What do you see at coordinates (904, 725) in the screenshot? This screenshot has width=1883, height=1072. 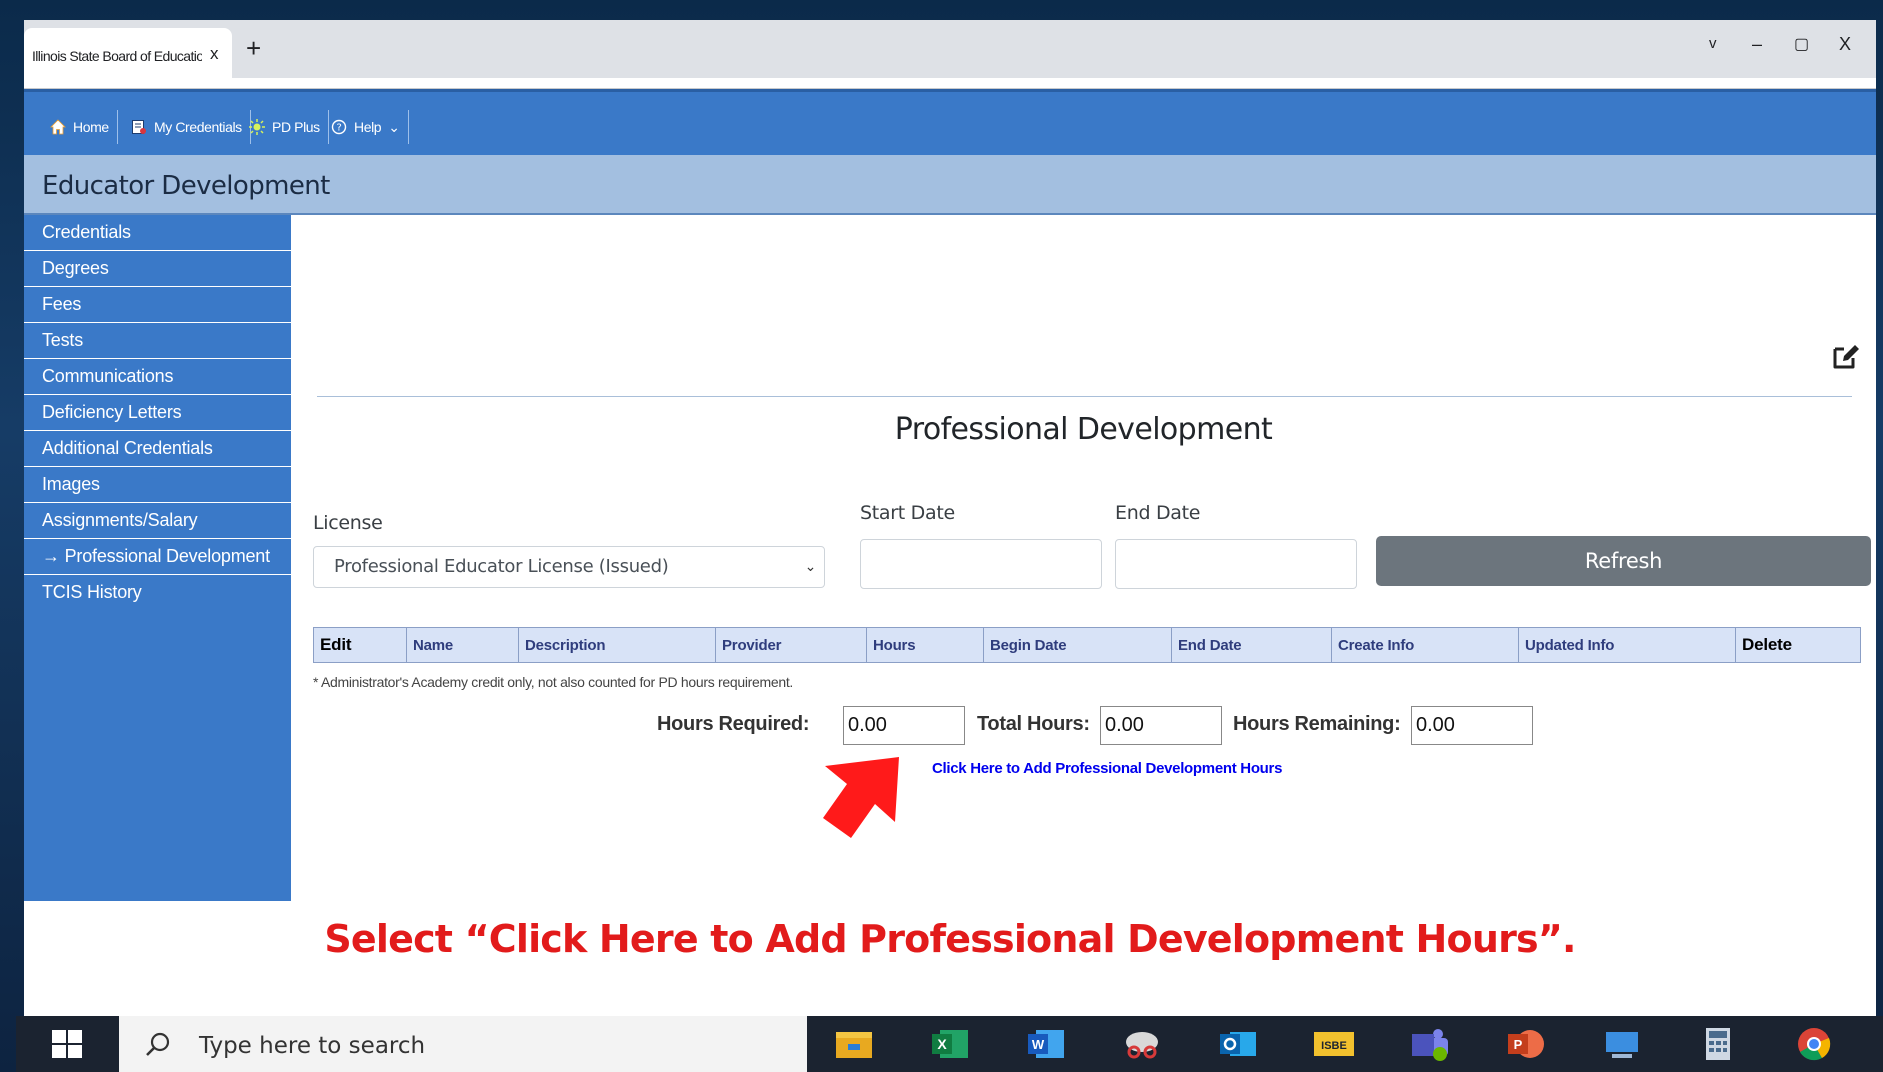 I see `hours-required-field: 0.00` at bounding box center [904, 725].